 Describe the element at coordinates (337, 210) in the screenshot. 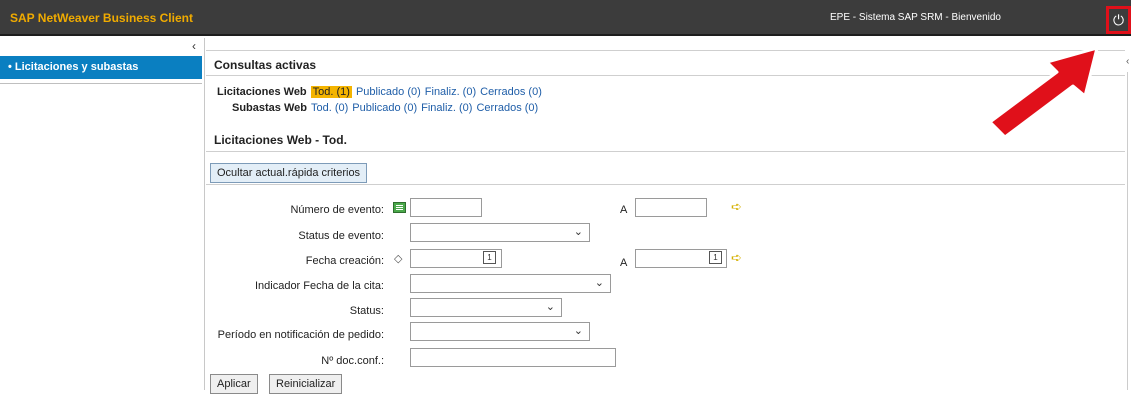

I see `event-number-label: Número de evento:` at that location.